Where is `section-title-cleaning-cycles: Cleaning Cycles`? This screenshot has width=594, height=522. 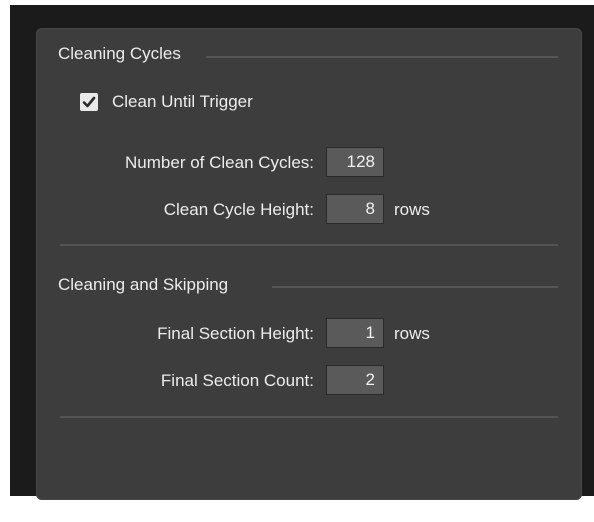 section-title-cleaning-cycles: Cleaning Cycles is located at coordinates (119, 54).